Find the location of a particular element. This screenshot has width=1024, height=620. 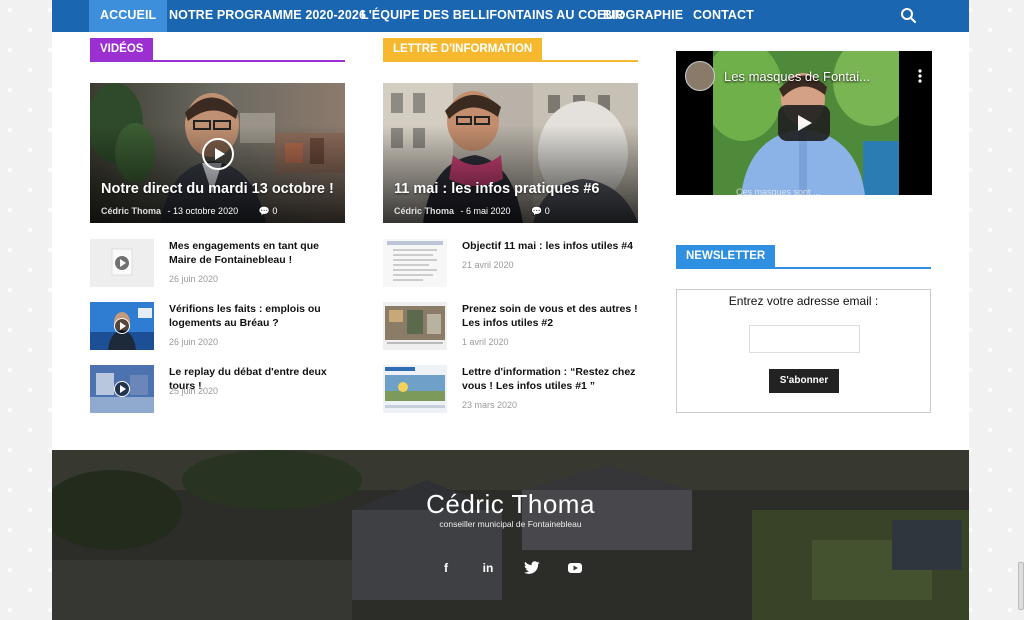

youtube-icon is located at coordinates (575, 568).